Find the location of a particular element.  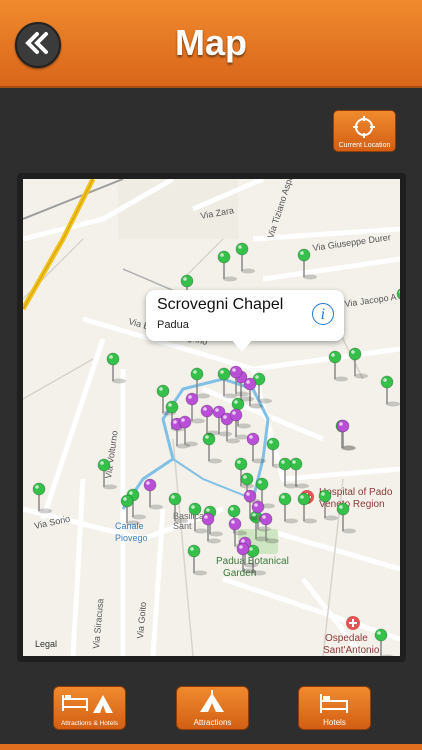

top-bar: Map is located at coordinates (211, 44).